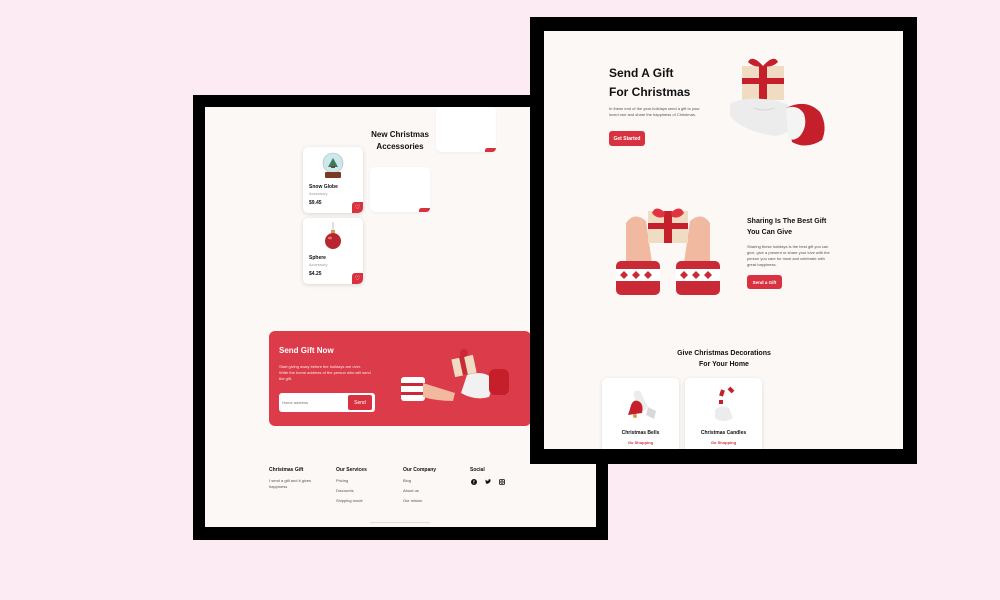 The height and width of the screenshot is (600, 1000). What do you see at coordinates (725, 403) in the screenshot?
I see `candy-cane-icon` at bounding box center [725, 403].